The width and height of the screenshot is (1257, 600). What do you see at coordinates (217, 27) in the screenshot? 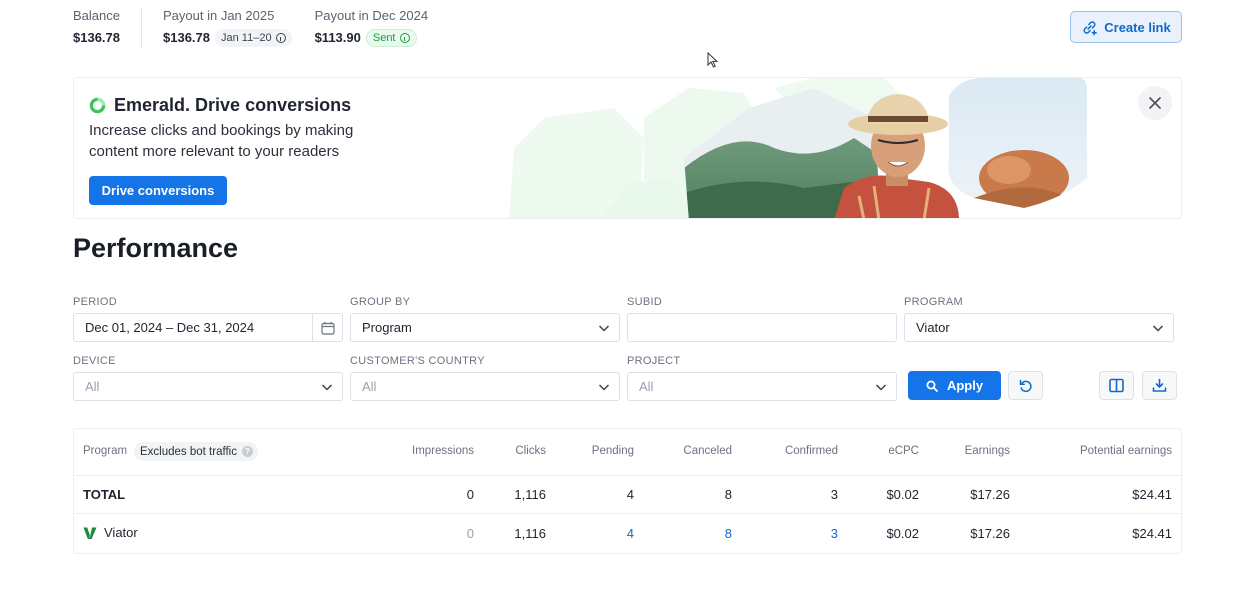
I see `payout-jan-stat: Payout in Jan 2025 $136.78 Jan 11–20` at bounding box center [217, 27].